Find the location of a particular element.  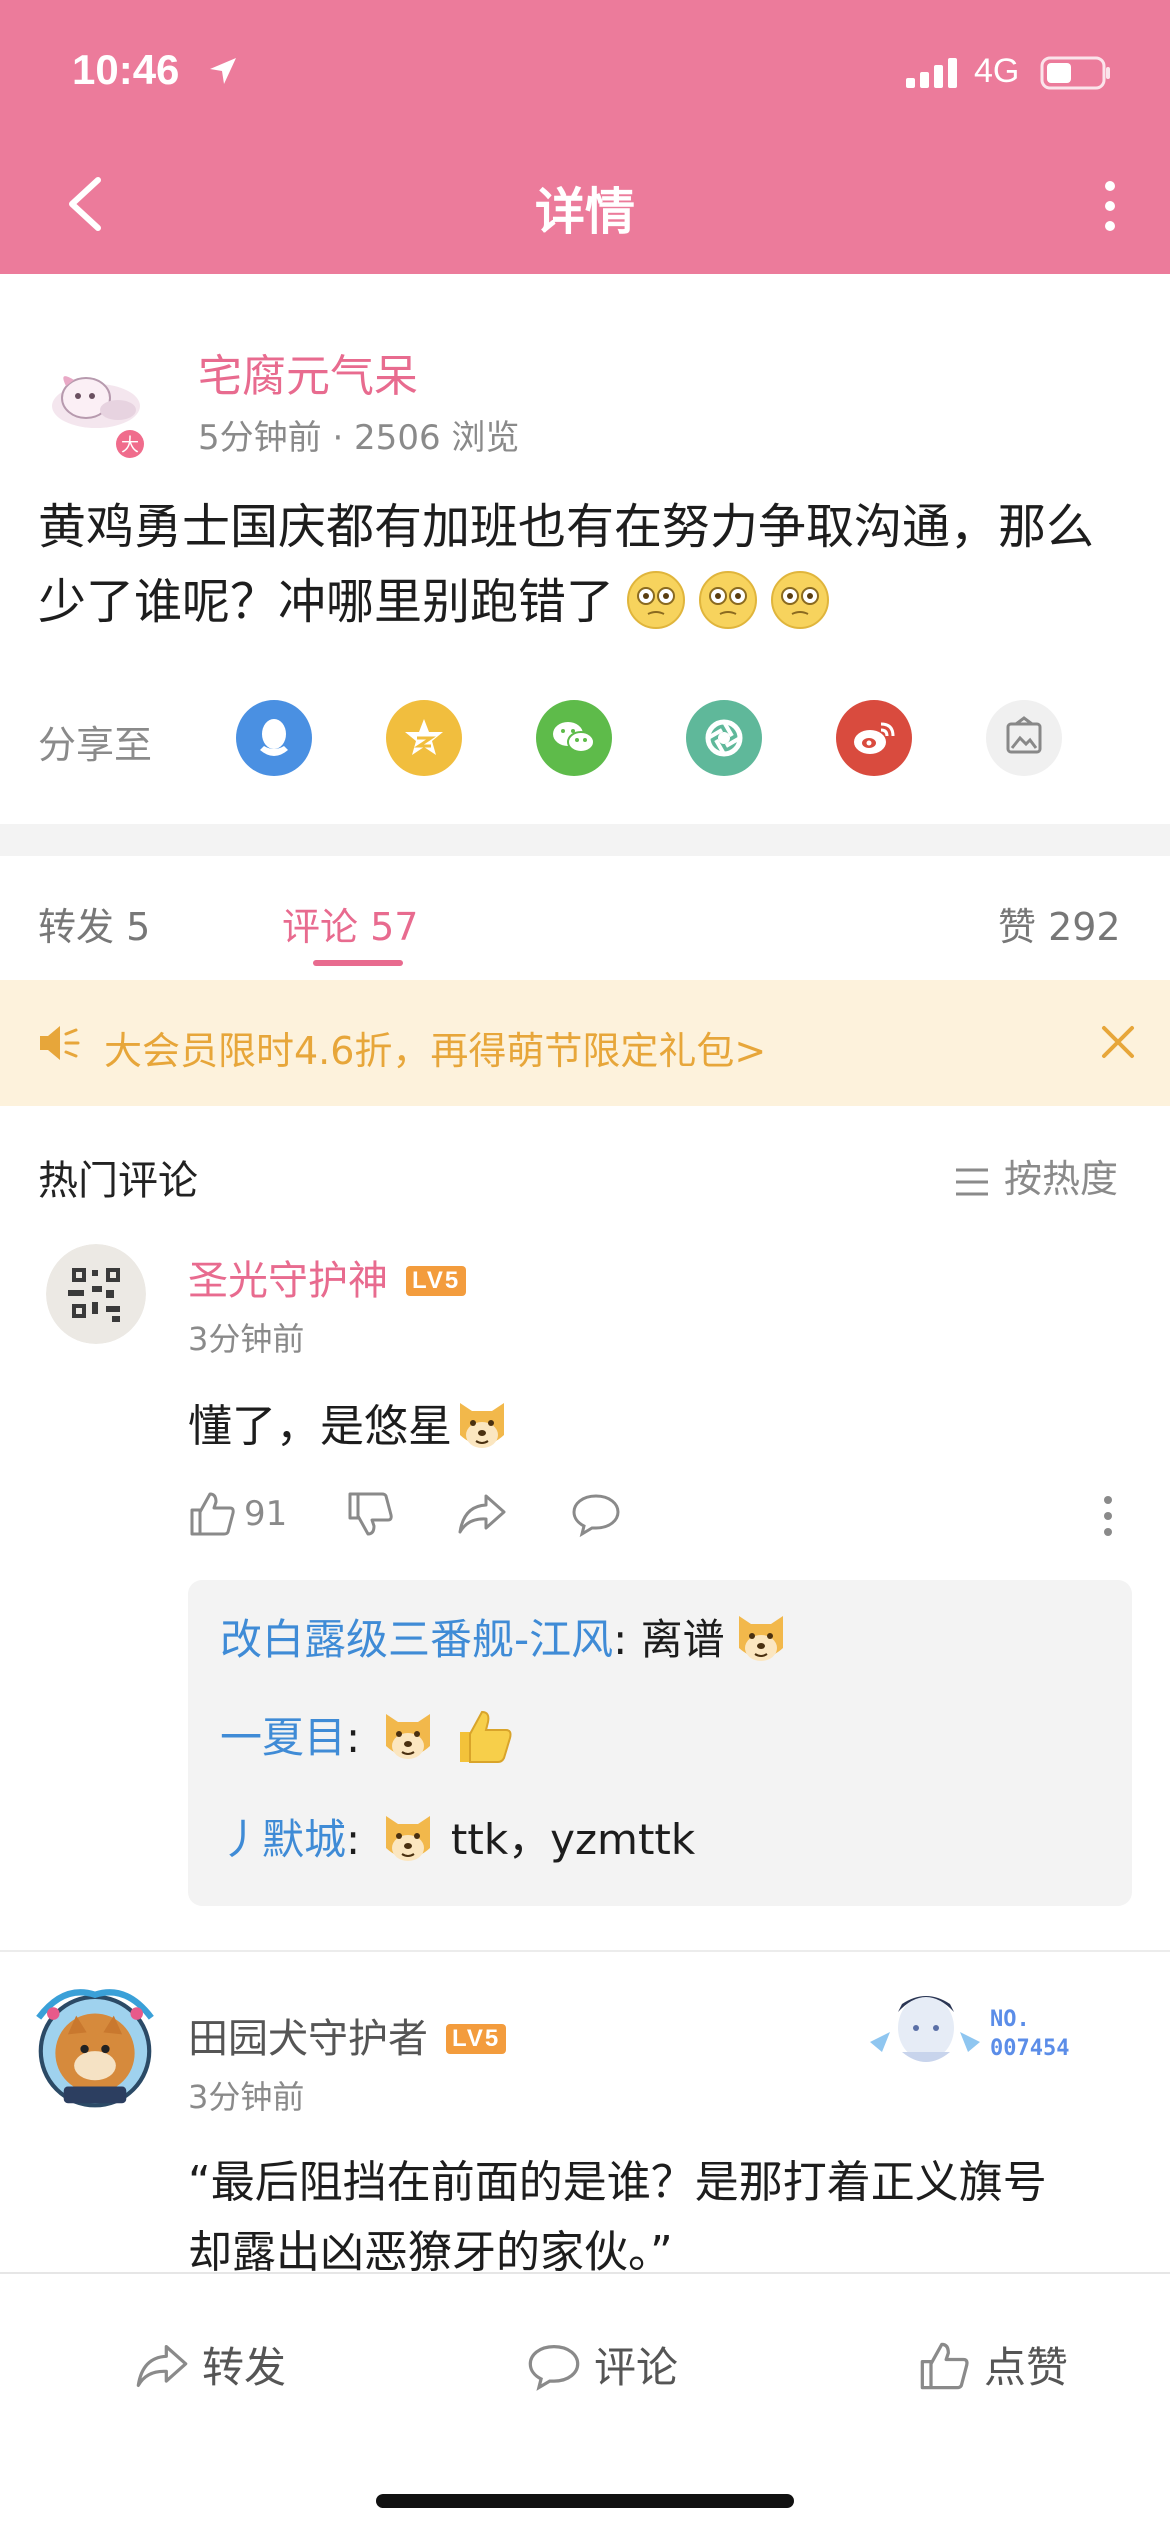

more-options-icon is located at coordinates (1110, 206).